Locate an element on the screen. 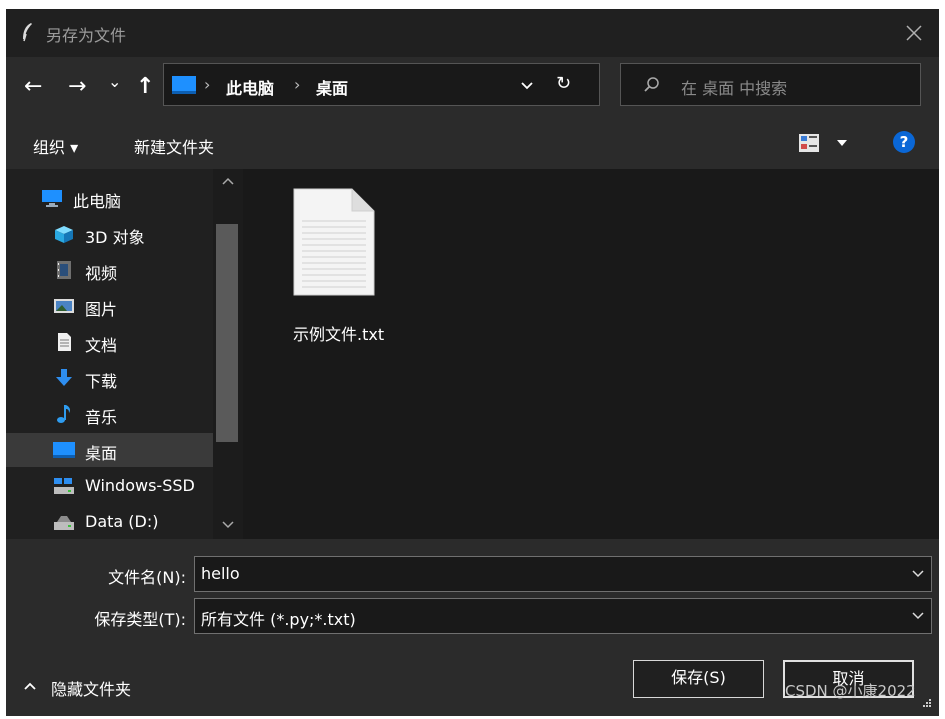 Image resolution: width=945 pixels, height=719 pixels. video-icon is located at coordinates (64, 270).